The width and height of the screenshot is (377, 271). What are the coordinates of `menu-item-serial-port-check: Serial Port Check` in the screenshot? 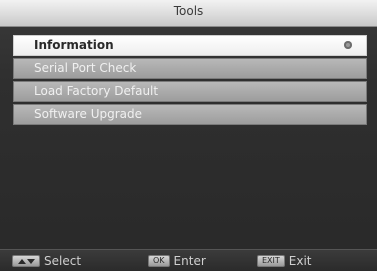 It's located at (190, 68).